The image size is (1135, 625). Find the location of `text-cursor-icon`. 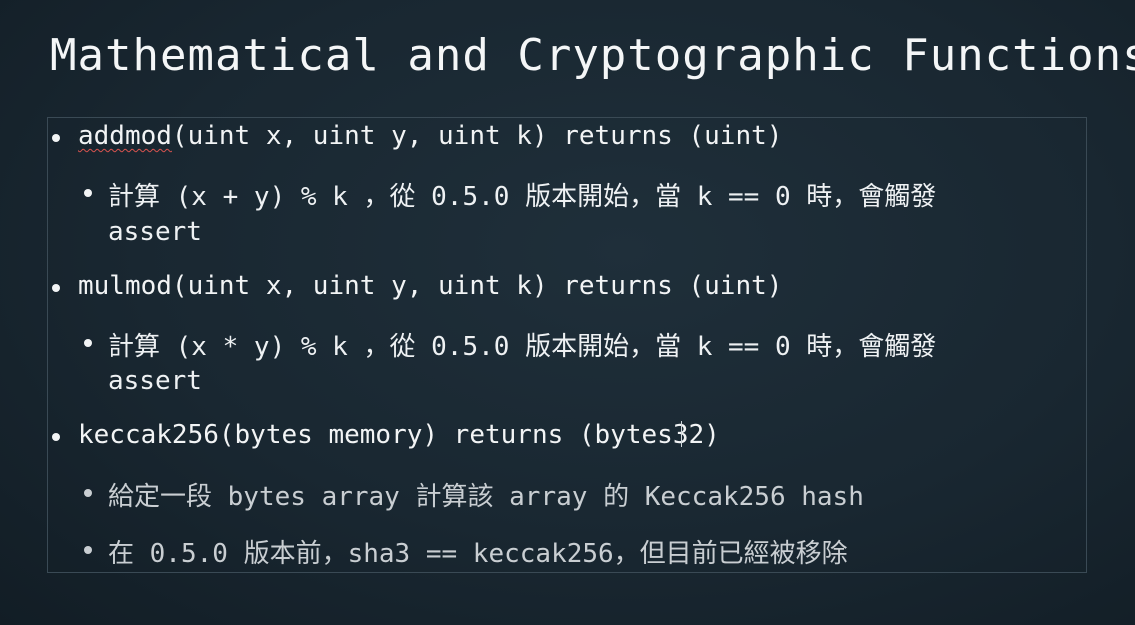

text-cursor-icon is located at coordinates (682, 434).